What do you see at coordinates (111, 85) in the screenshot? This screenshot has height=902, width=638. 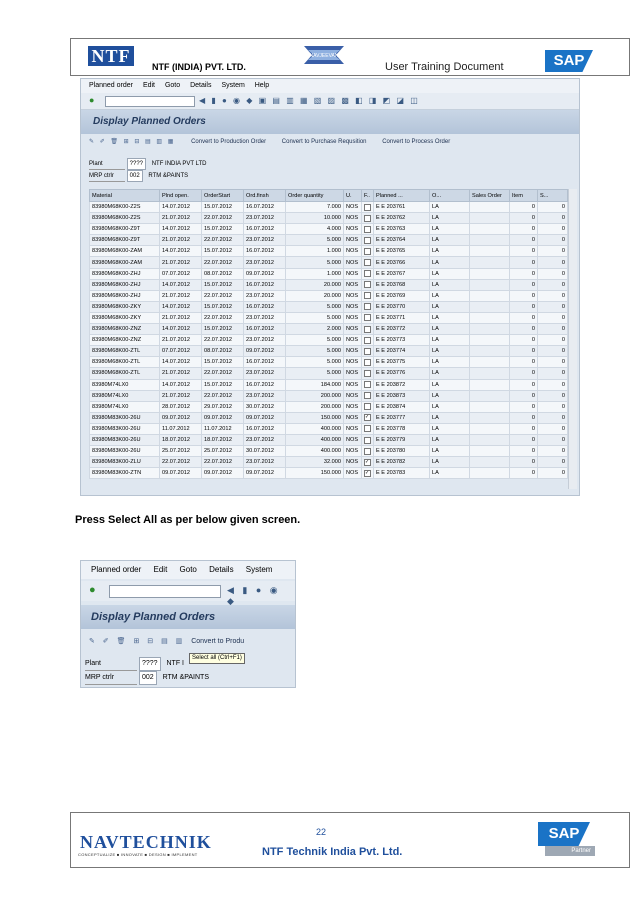 I see `menu-item-planned-order: Planned order` at bounding box center [111, 85].